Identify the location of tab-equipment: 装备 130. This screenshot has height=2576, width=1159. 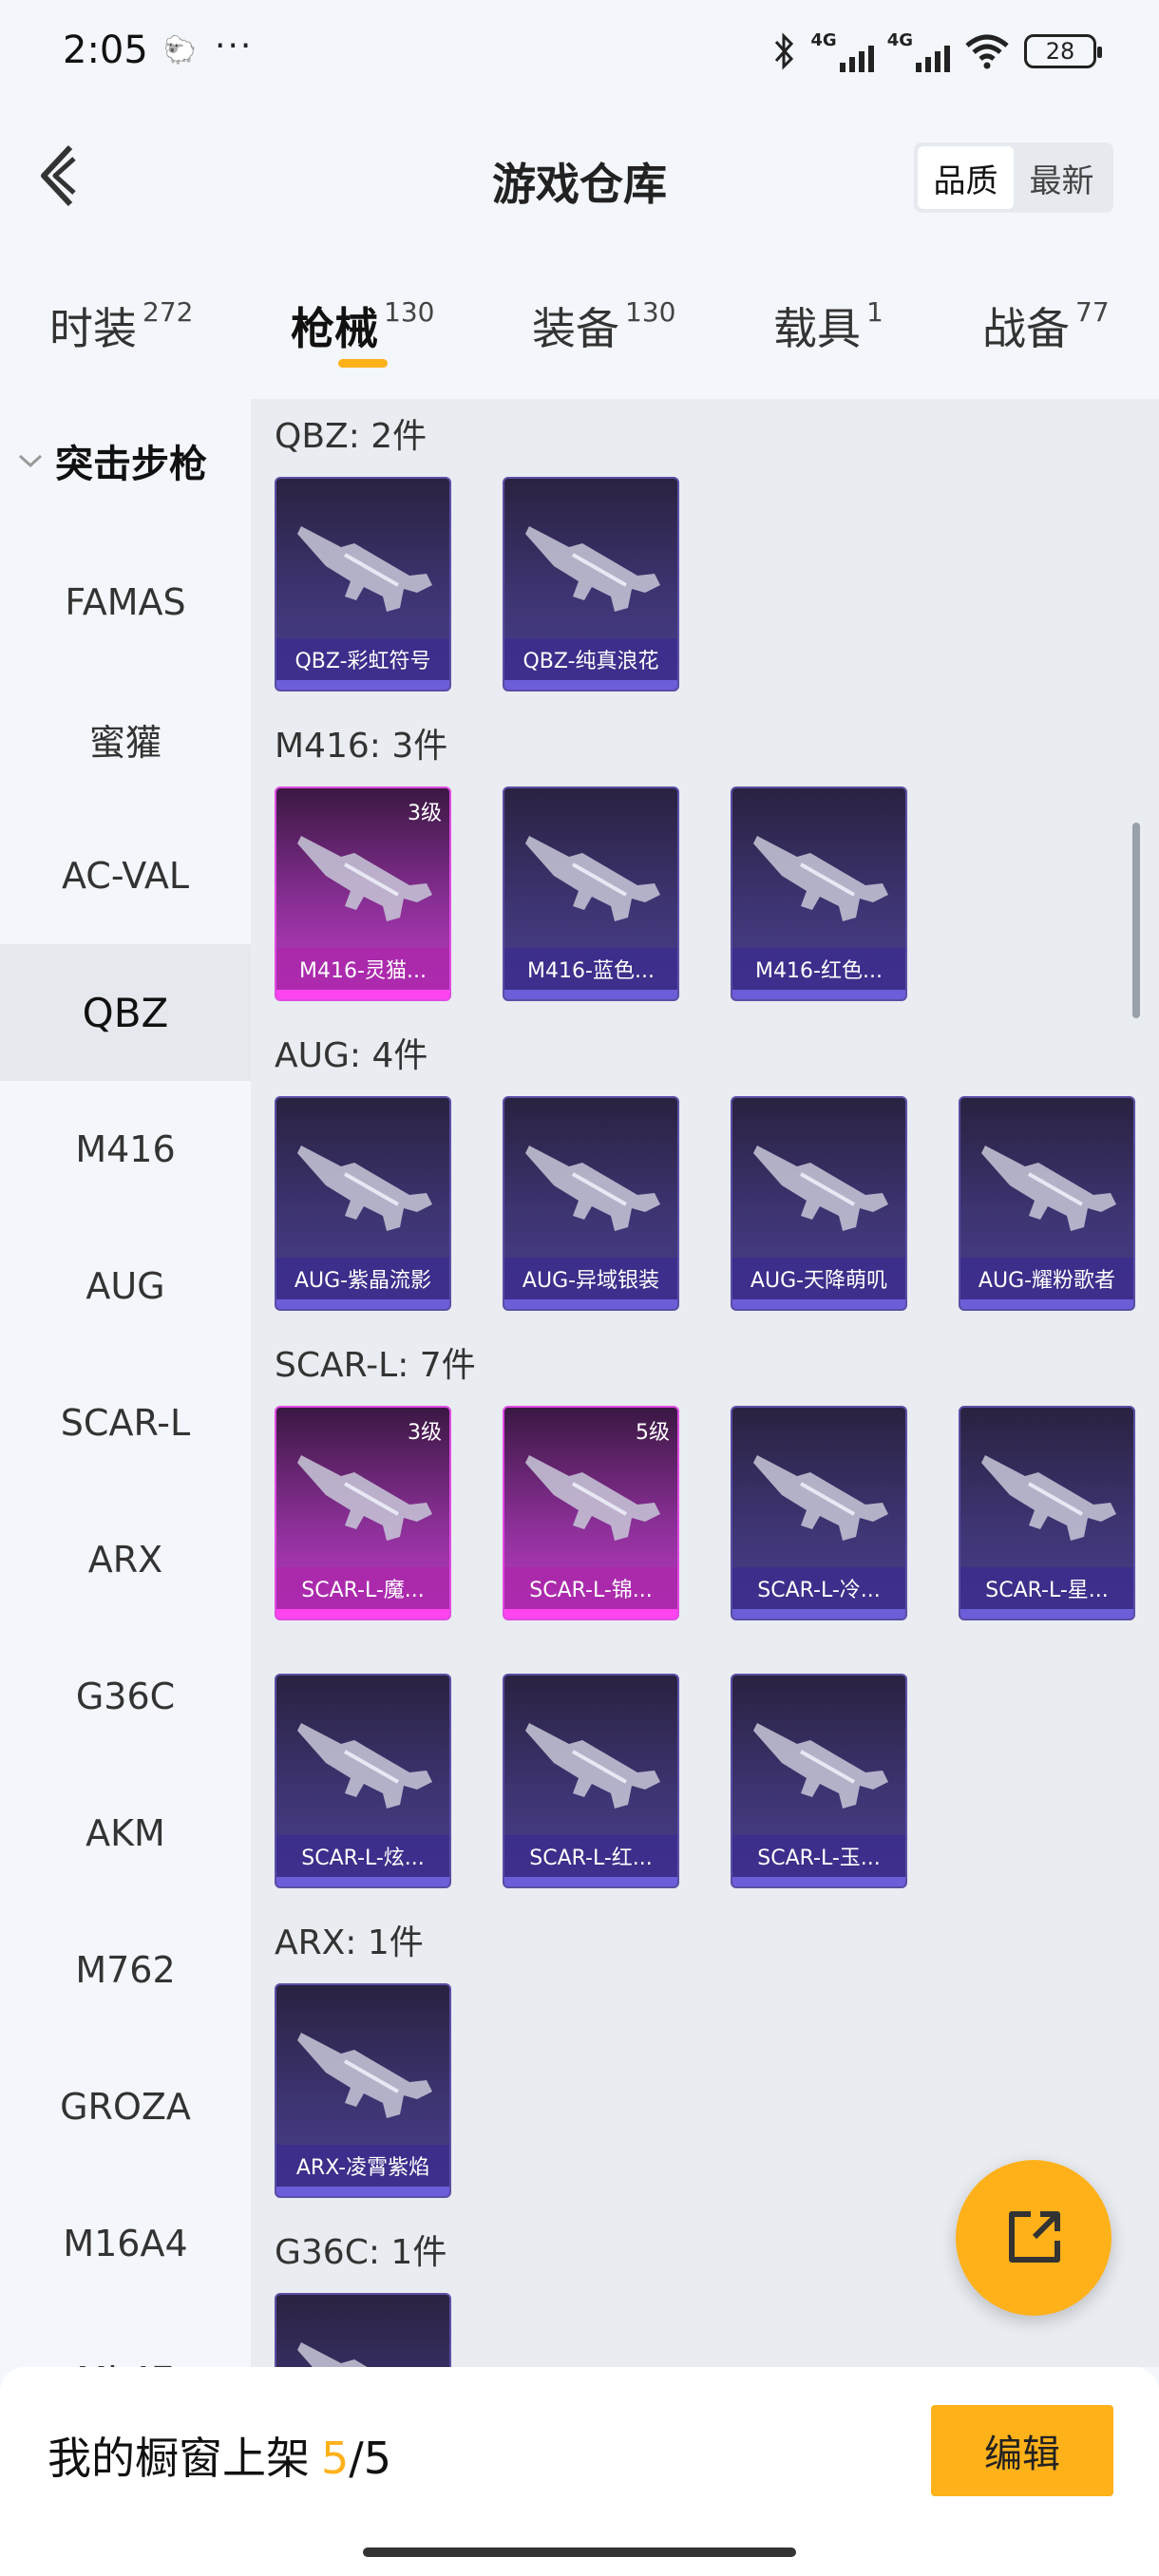
(603, 325).